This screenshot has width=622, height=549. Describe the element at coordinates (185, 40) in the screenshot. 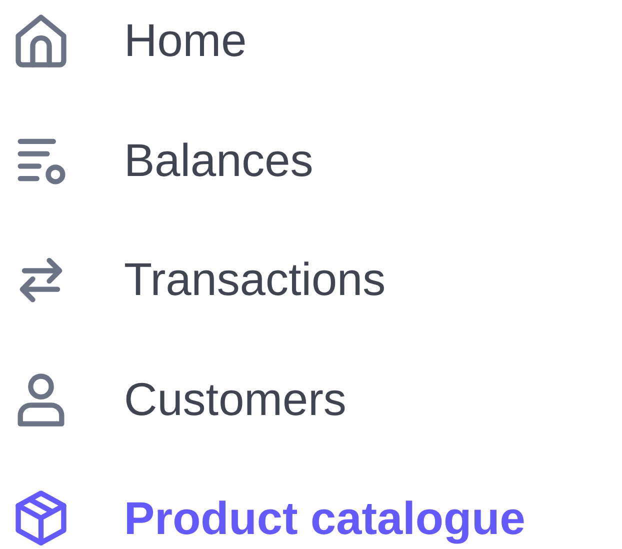

I see `sidebar-item: Home` at that location.